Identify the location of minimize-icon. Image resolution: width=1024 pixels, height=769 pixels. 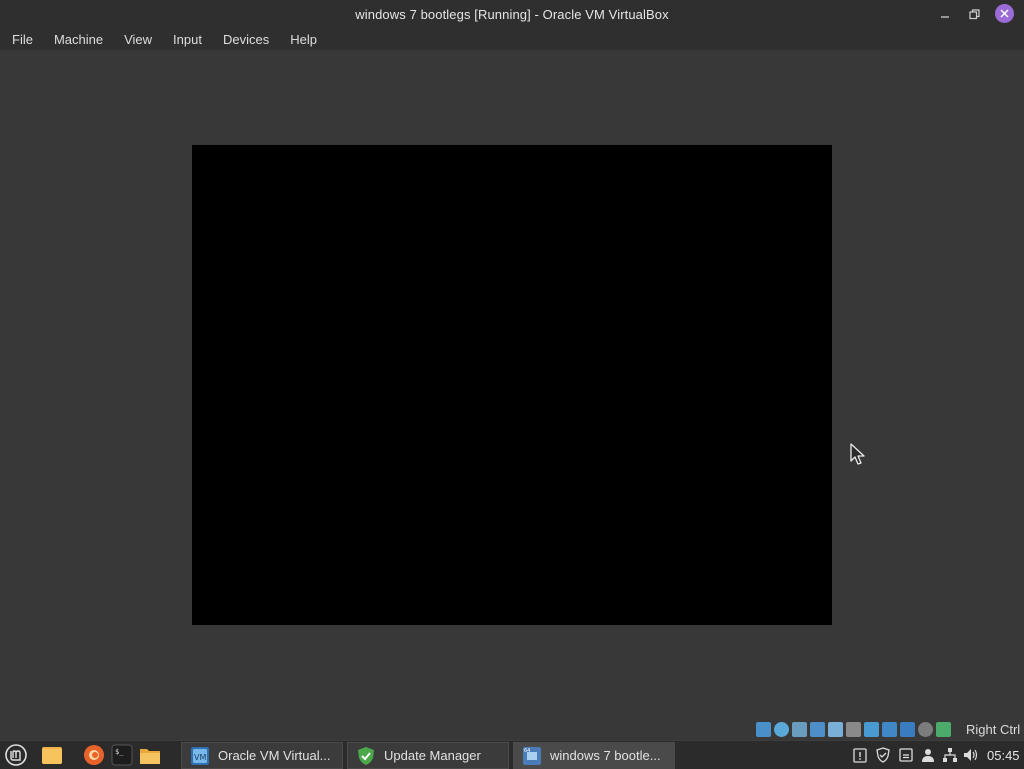
(945, 17).